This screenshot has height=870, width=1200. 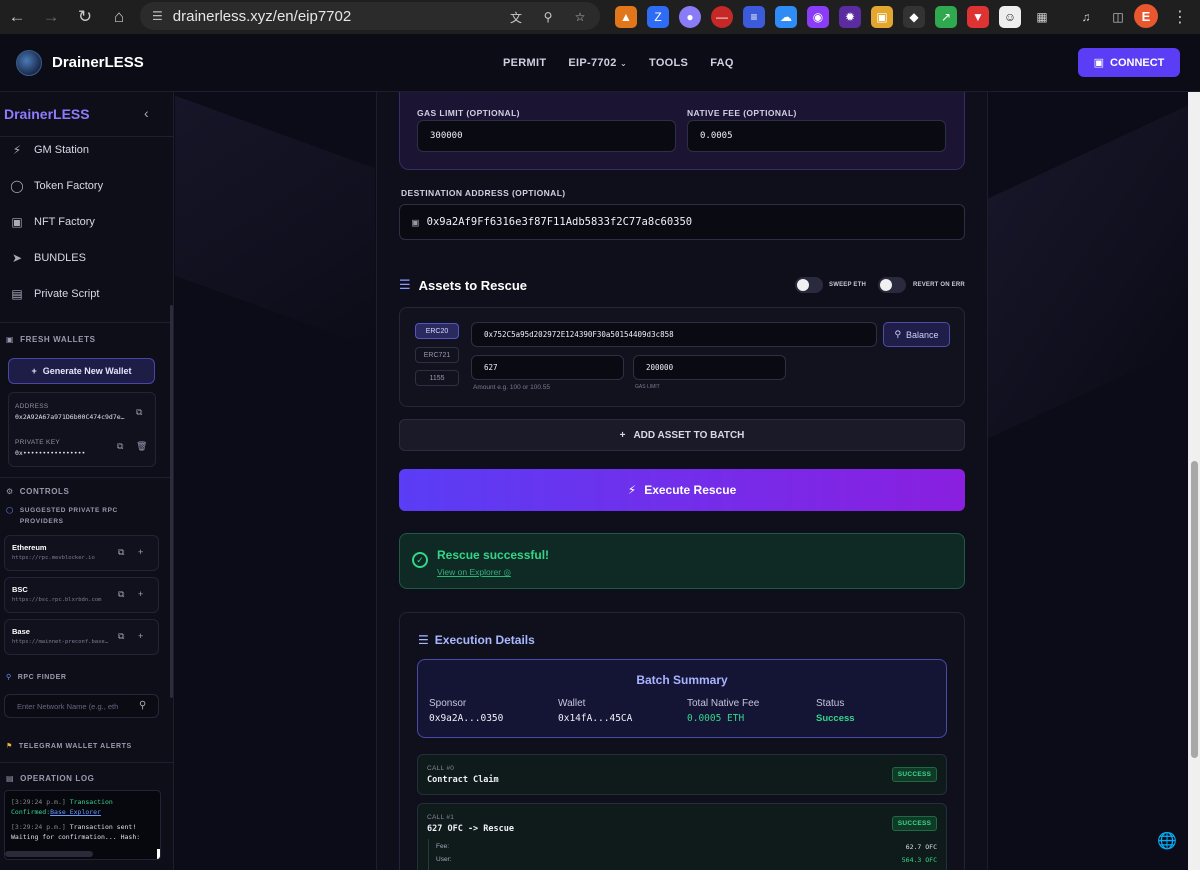 I want to click on revert-on-err-toggle, so click(x=892, y=285).